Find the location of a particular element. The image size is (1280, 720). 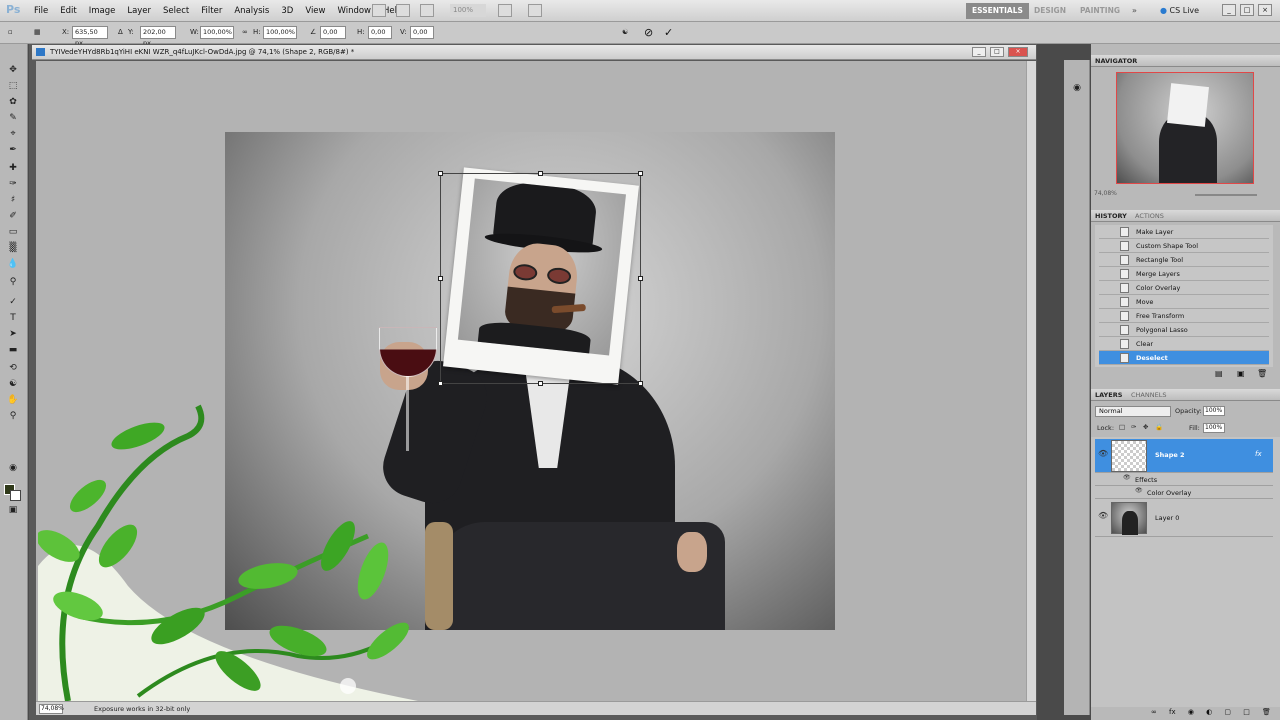

effect-eye-icon: 👁 is located at coordinates (1139, 490).